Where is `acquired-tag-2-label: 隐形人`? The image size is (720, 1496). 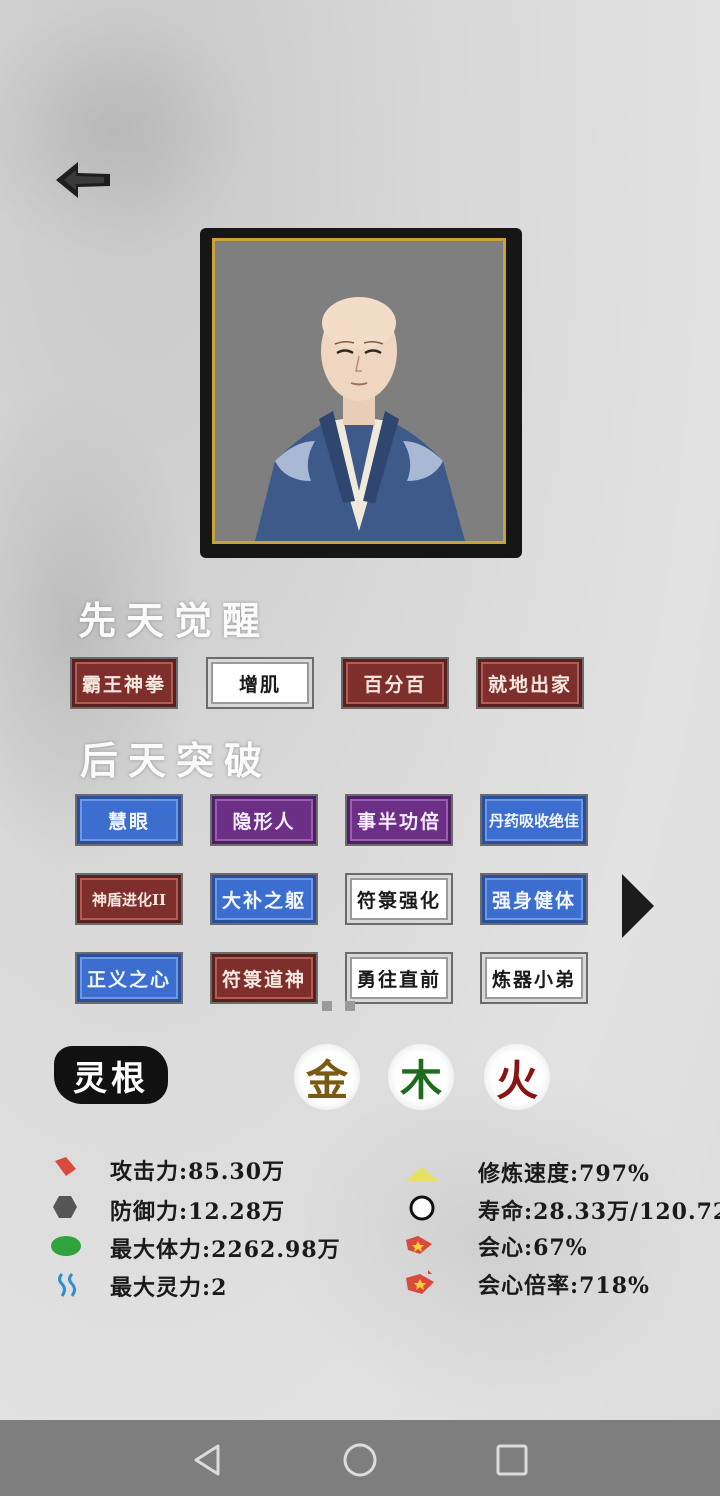
acquired-tag-2-label: 隐形人 is located at coordinates (264, 821).